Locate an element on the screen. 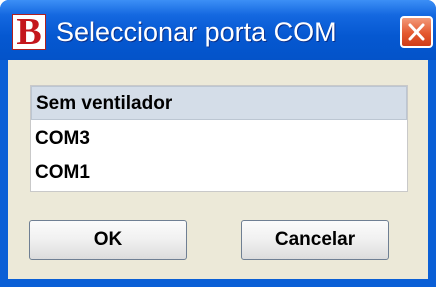 The height and width of the screenshot is (287, 436). close-button is located at coordinates (416, 32).